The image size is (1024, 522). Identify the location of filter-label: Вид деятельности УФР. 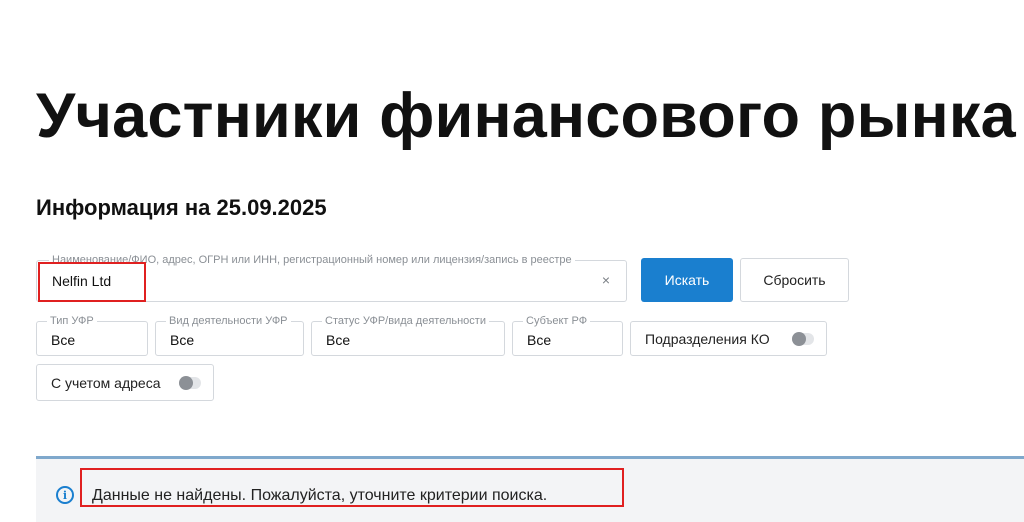
(228, 321).